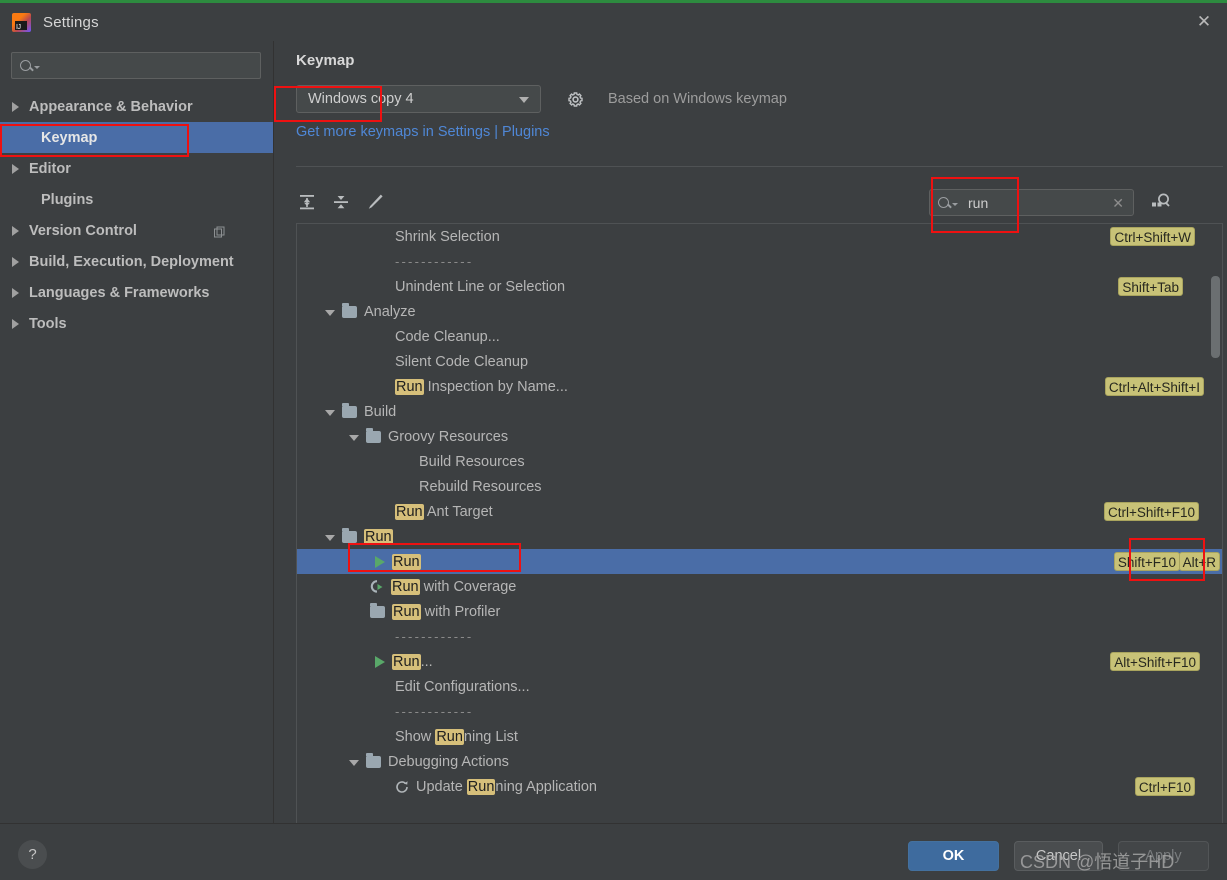 This screenshot has height=880, width=1227. Describe the element at coordinates (136, 199) in the screenshot. I see `sidebar-item-plugins: Plugins` at that location.